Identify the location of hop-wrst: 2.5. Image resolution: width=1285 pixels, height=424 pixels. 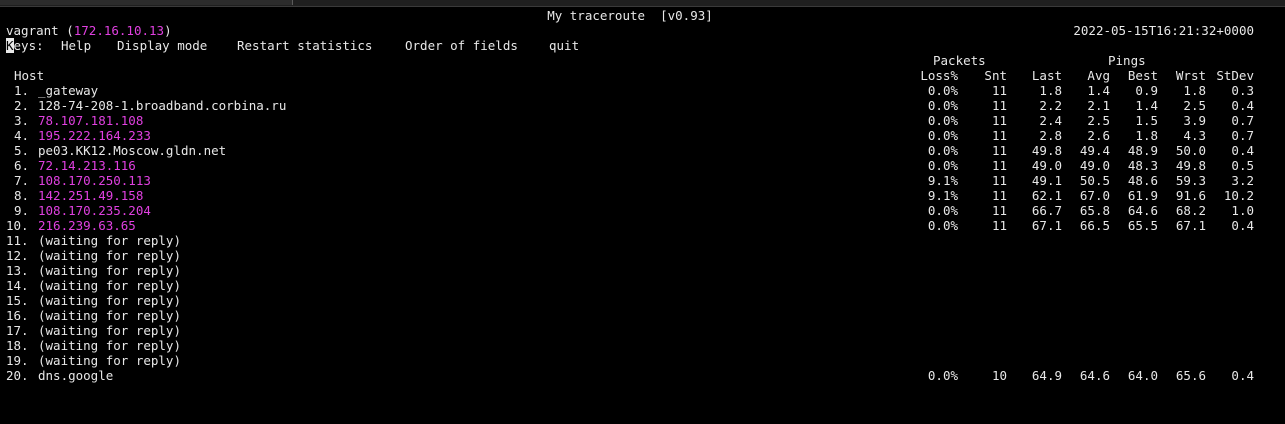
(1194, 105).